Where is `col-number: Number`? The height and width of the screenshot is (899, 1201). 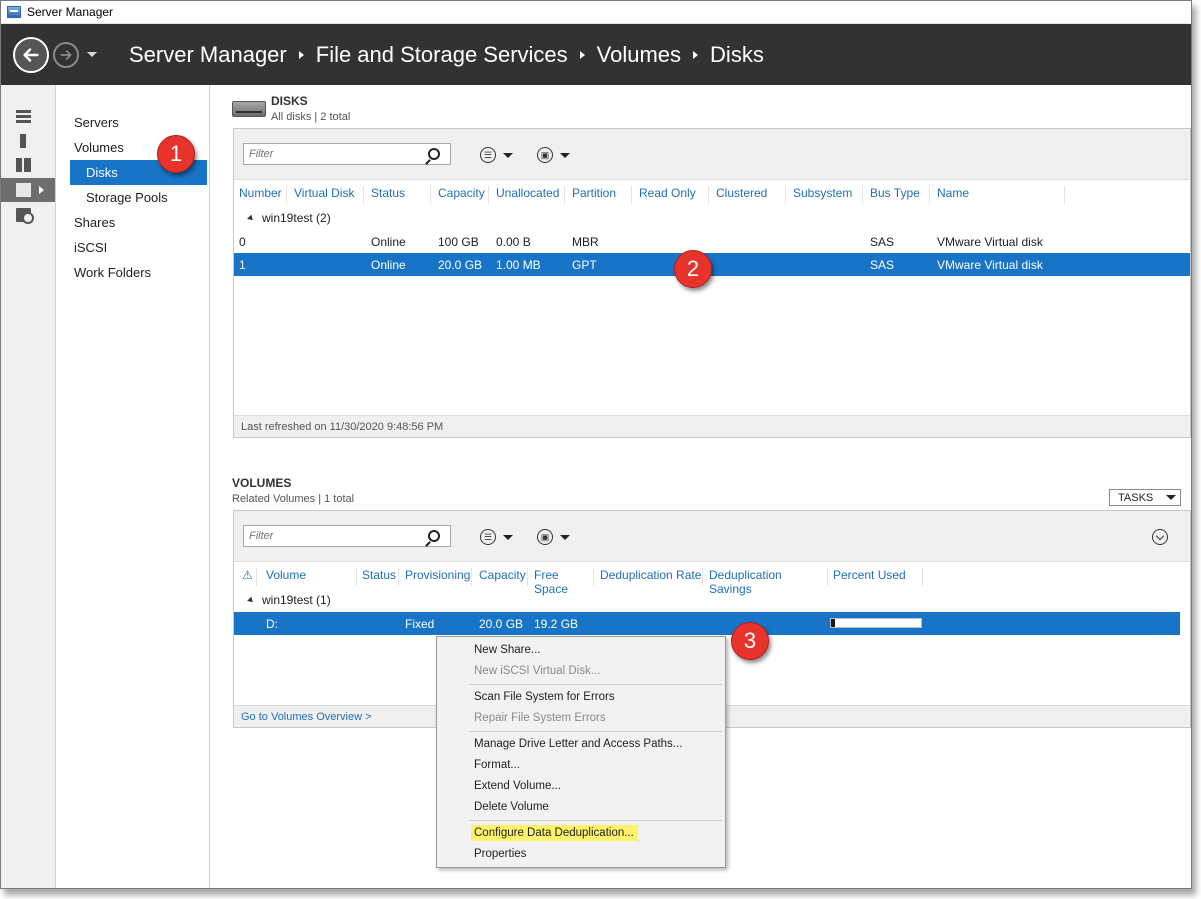
col-number: Number is located at coordinates (260, 195).